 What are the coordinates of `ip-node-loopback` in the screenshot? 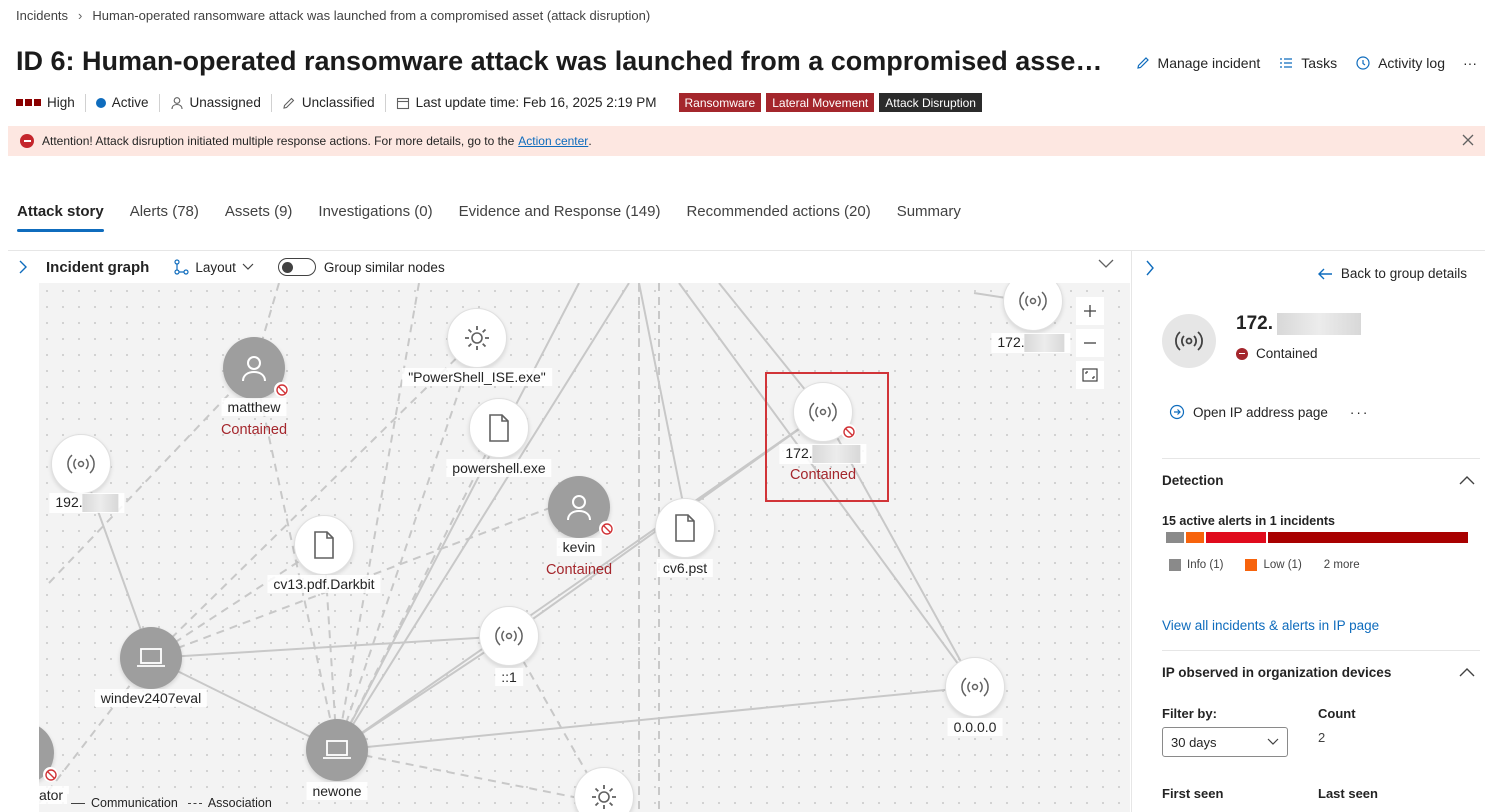 It's located at (509, 636).